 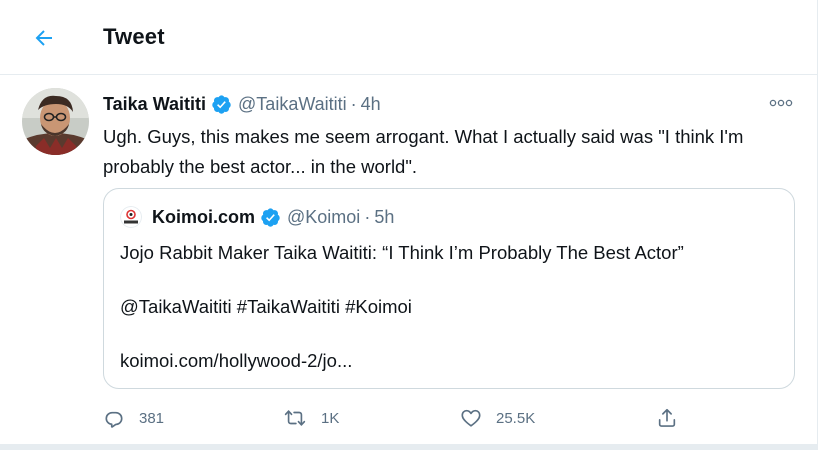 What do you see at coordinates (55, 121) in the screenshot?
I see `author-avatar` at bounding box center [55, 121].